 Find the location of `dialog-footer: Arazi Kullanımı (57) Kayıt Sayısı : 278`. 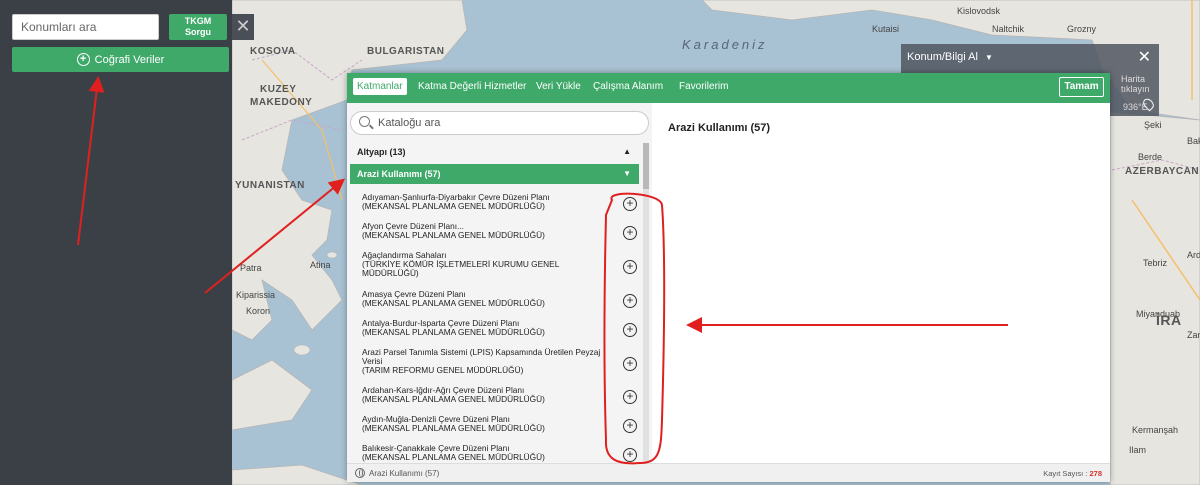

dialog-footer: Arazi Kullanımı (57) Kayıt Sayısı : 278 is located at coordinates (728, 472).